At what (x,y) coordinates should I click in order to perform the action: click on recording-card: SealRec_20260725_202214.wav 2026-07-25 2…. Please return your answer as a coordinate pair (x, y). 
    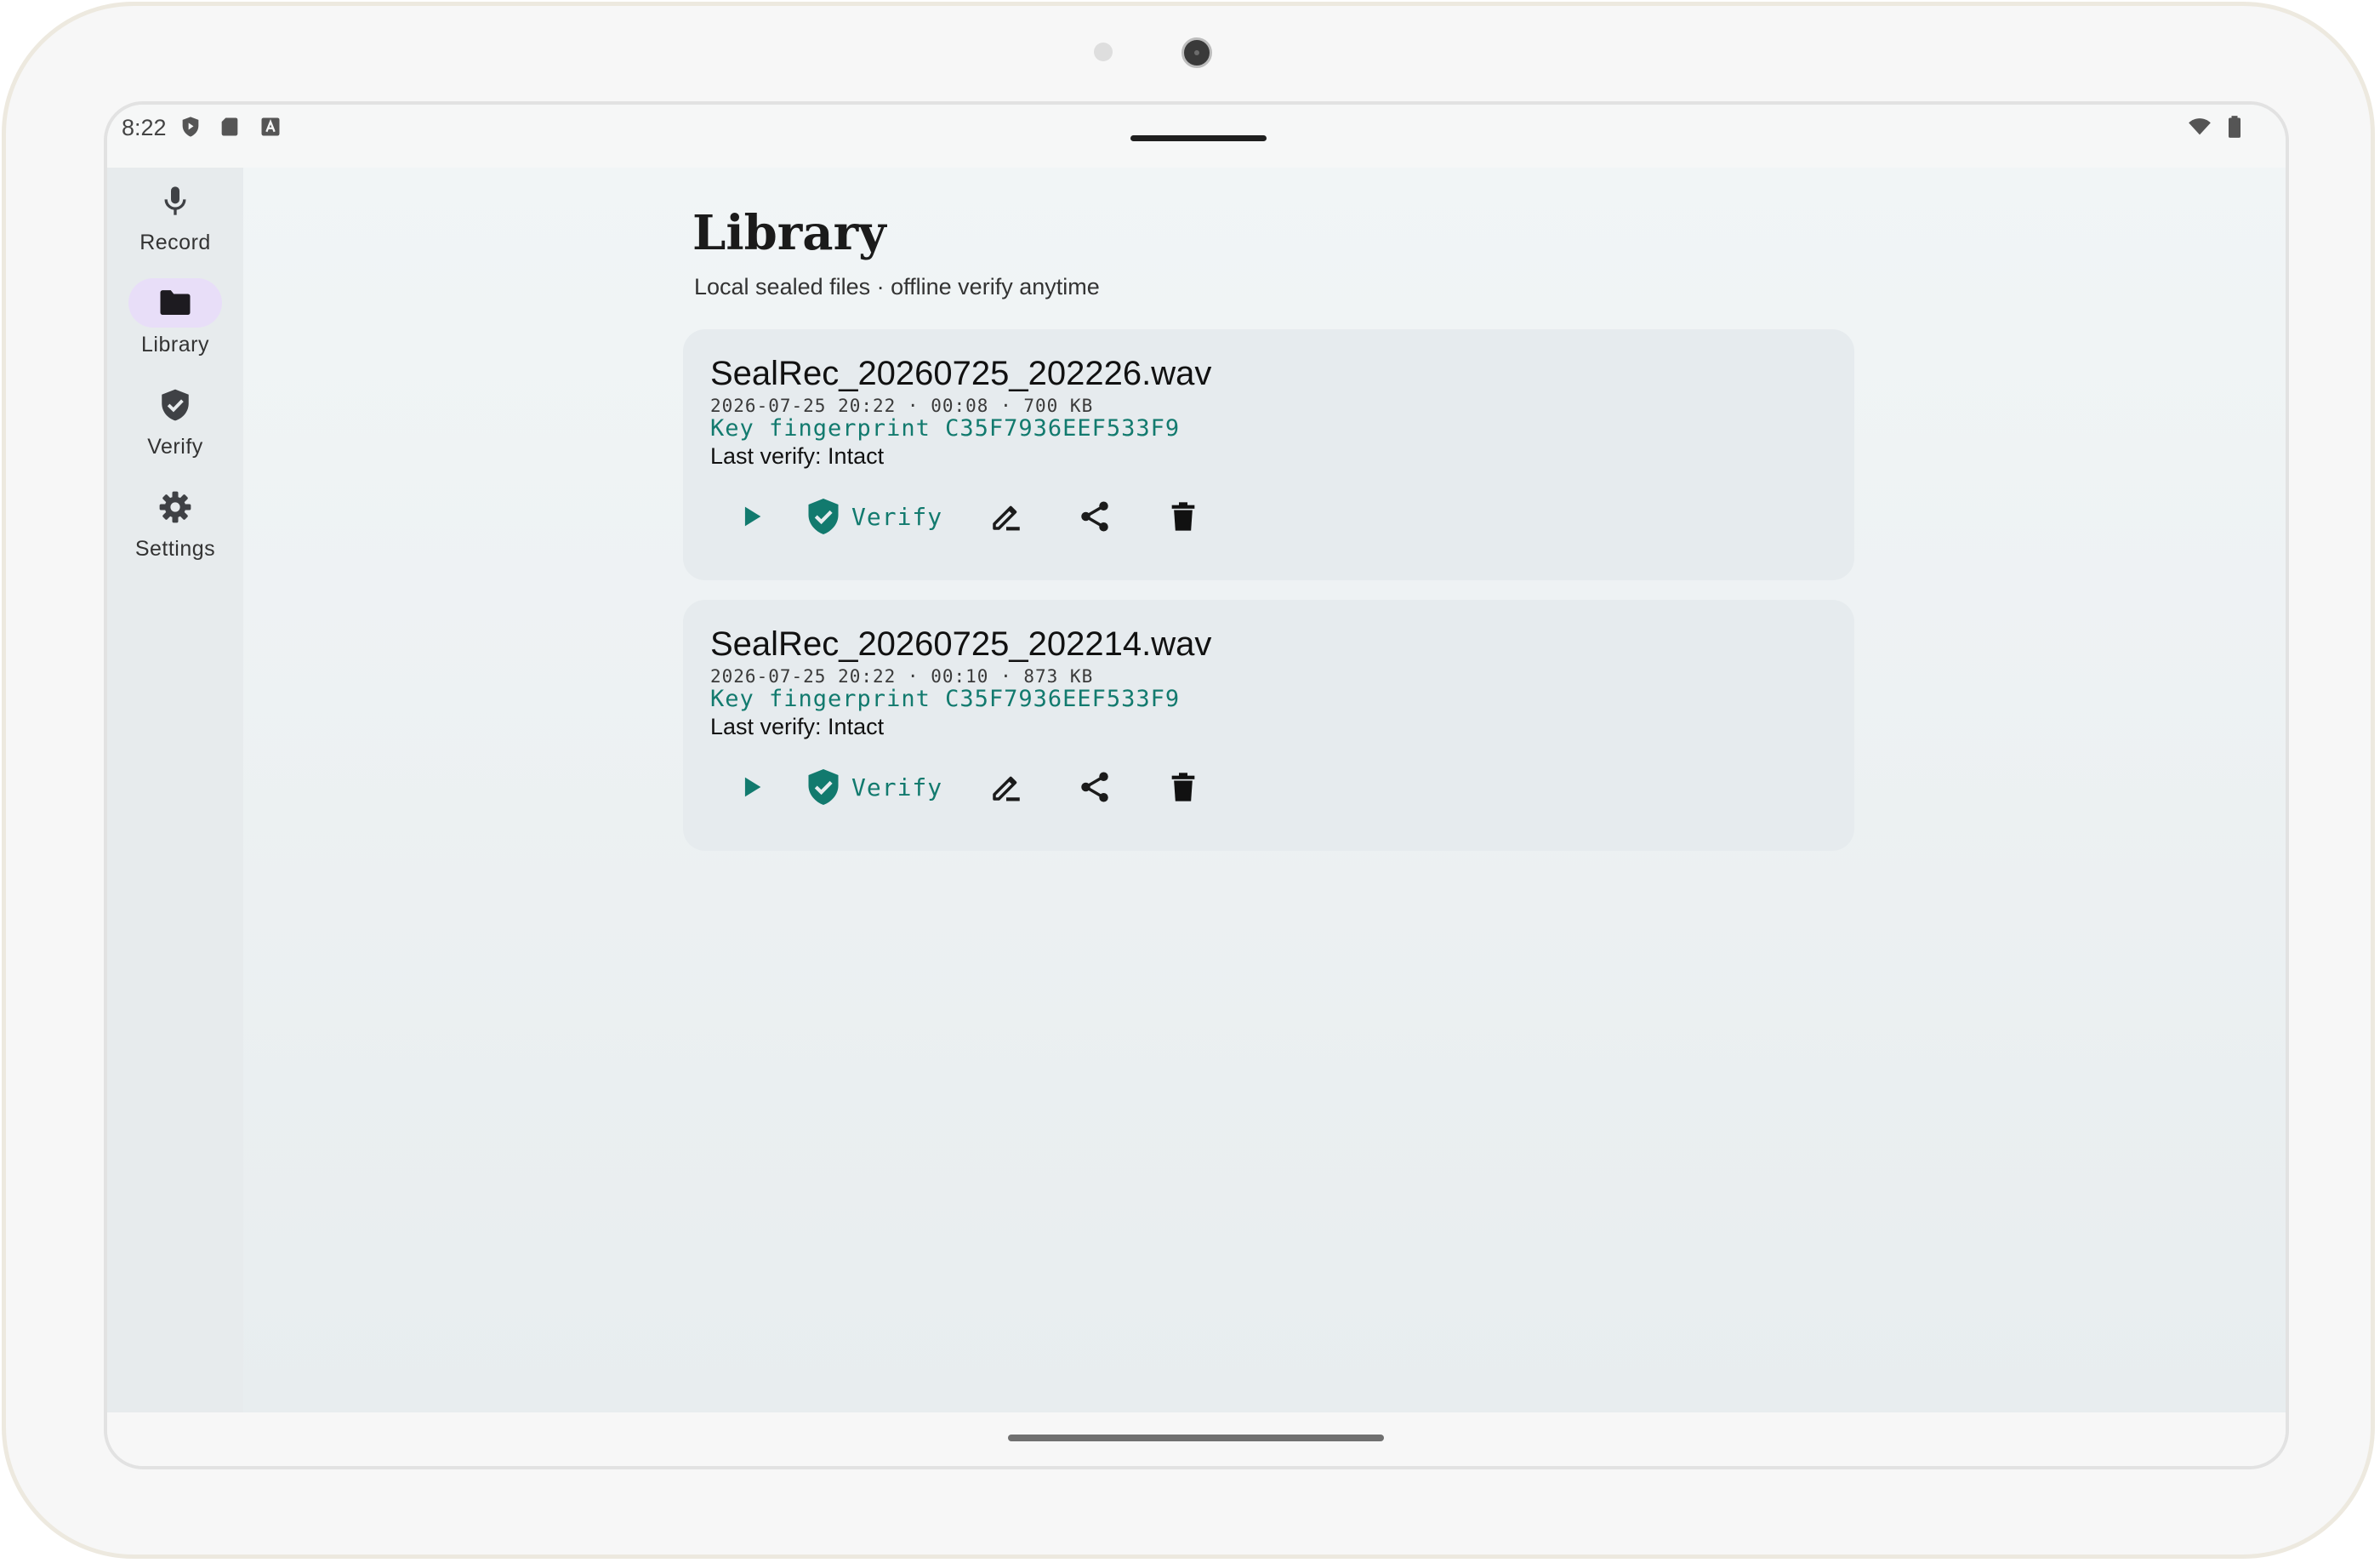
    Looking at the image, I should click on (1268, 725).